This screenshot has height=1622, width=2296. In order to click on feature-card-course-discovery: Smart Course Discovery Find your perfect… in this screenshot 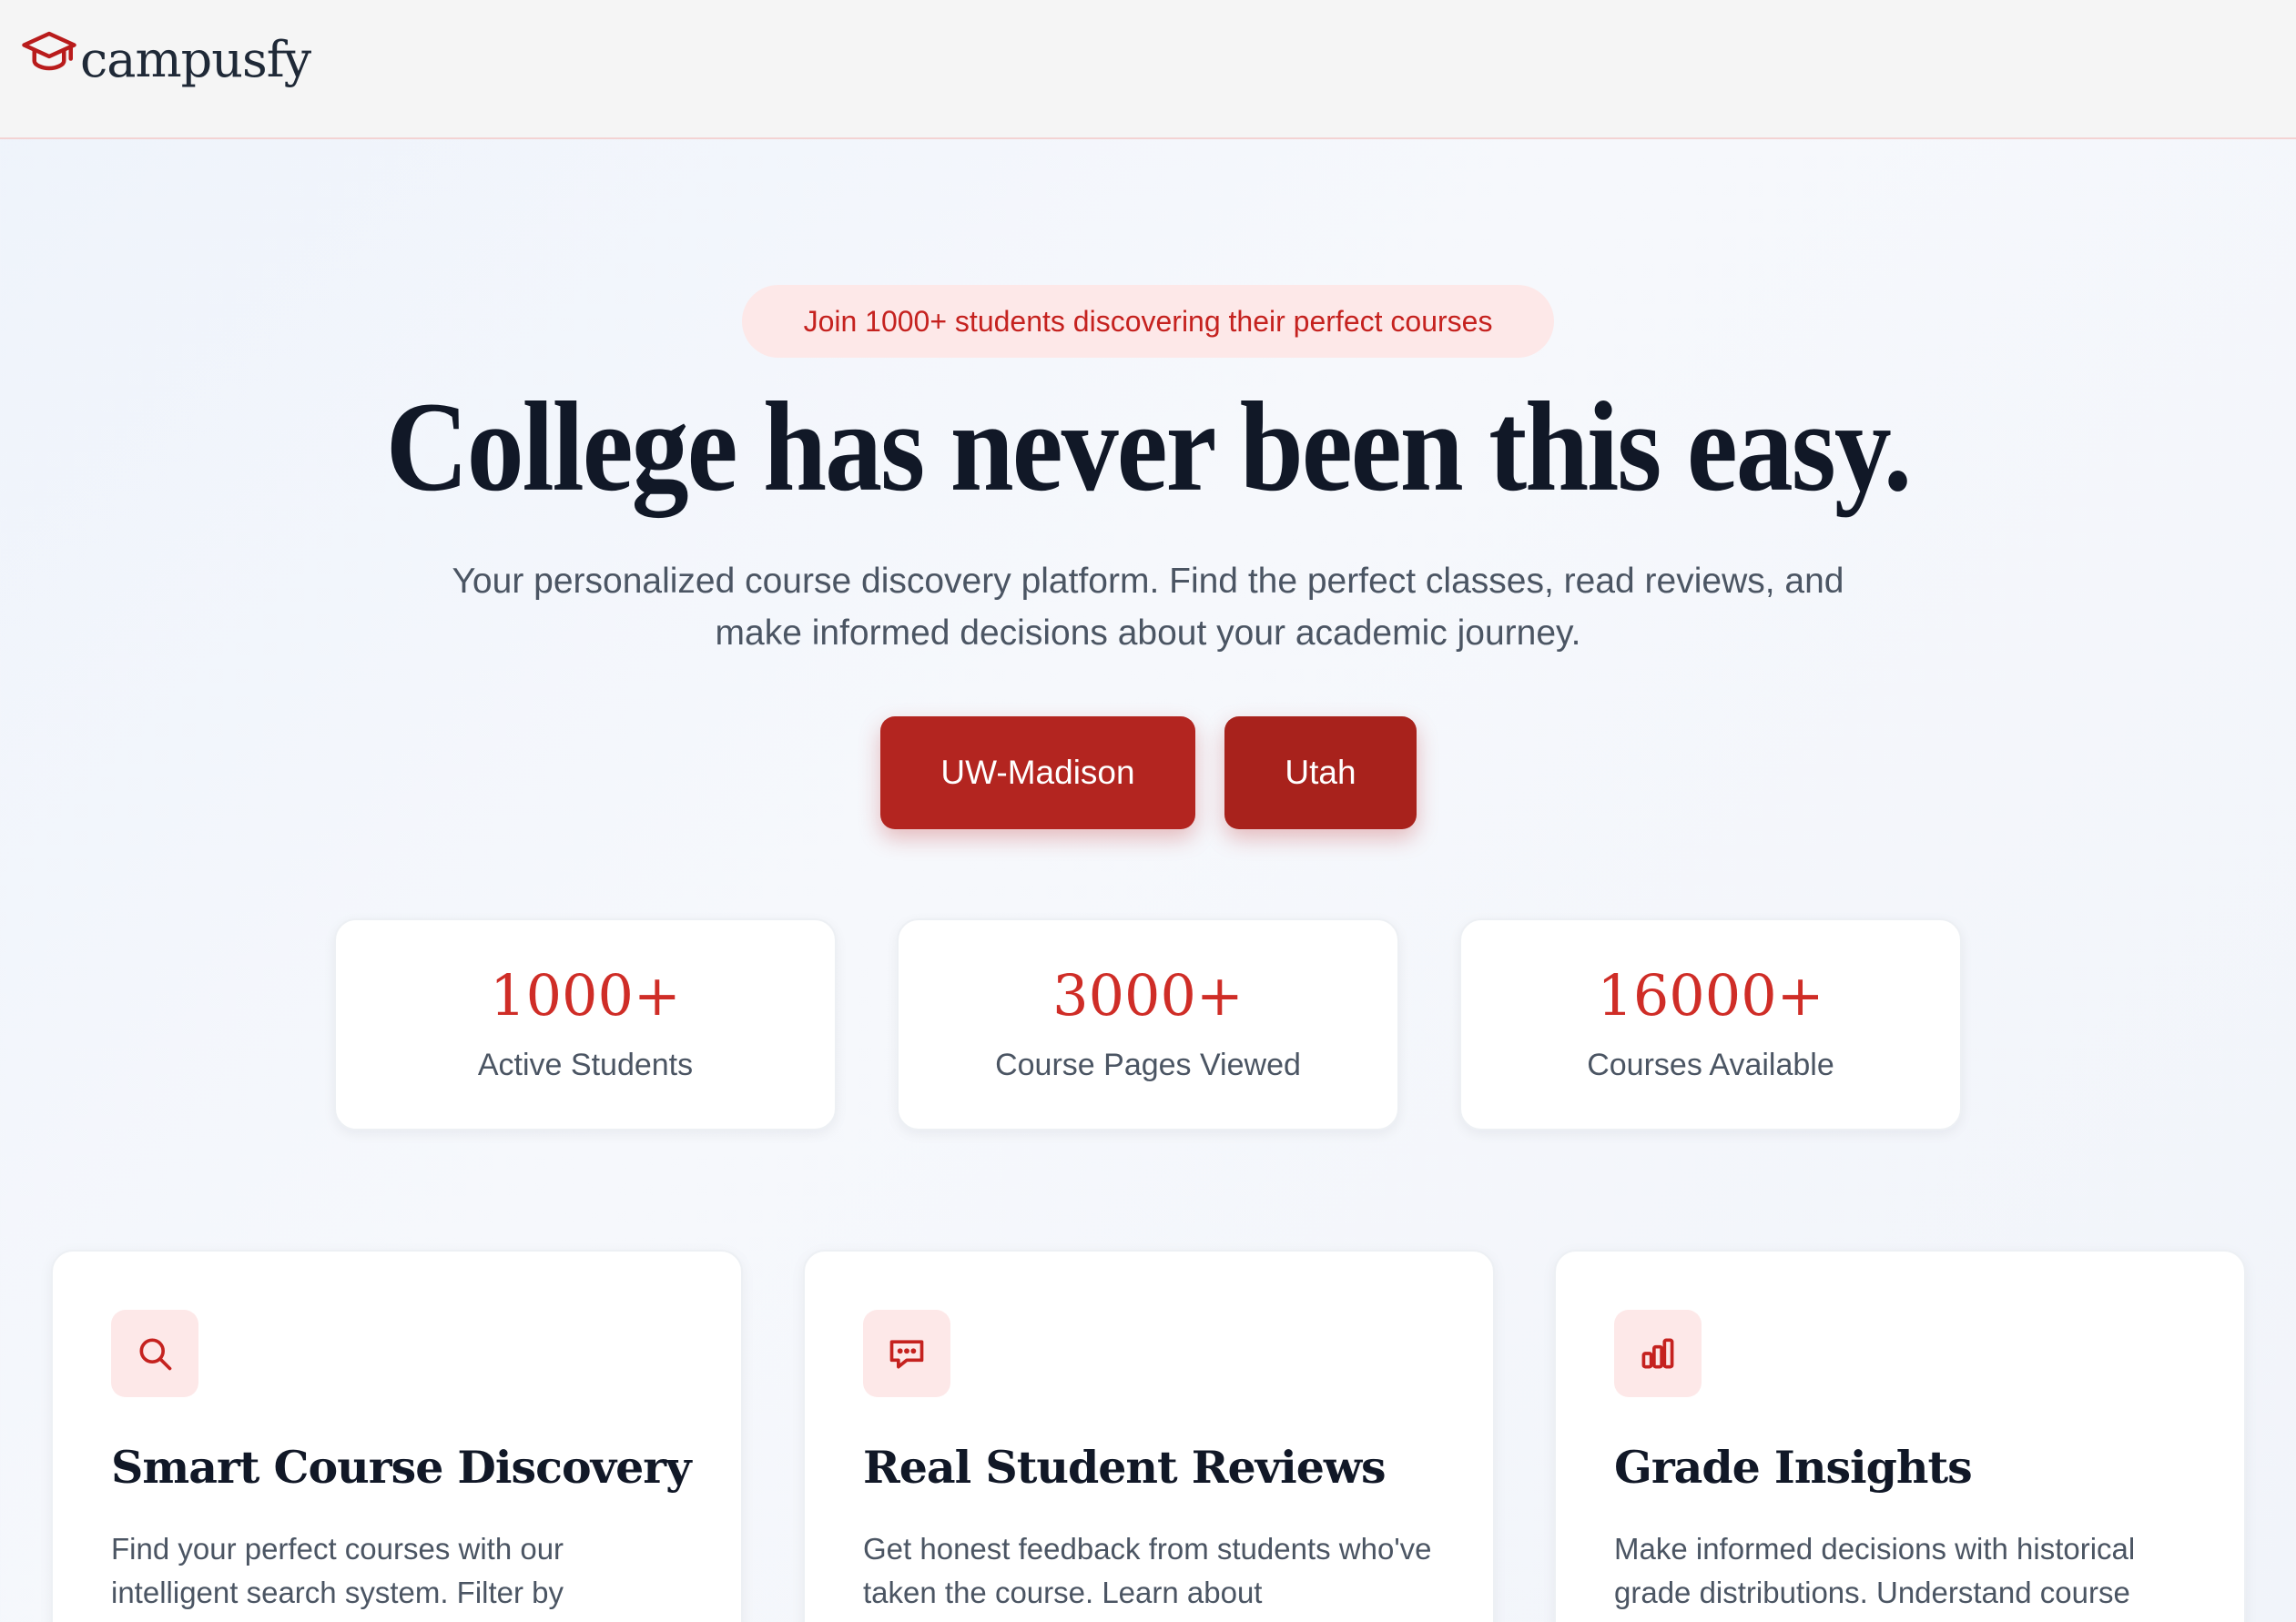, I will do `click(397, 1436)`.